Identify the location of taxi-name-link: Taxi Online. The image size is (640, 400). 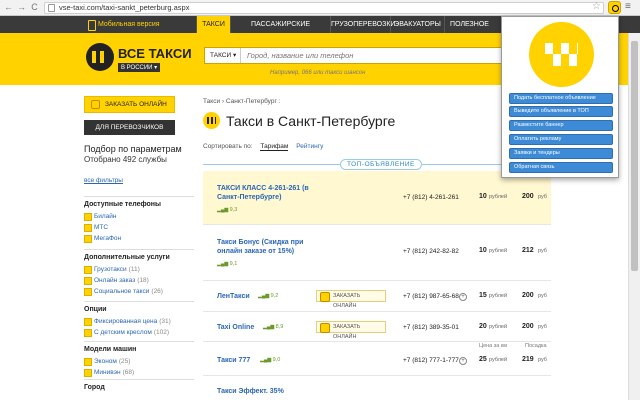
(235, 327).